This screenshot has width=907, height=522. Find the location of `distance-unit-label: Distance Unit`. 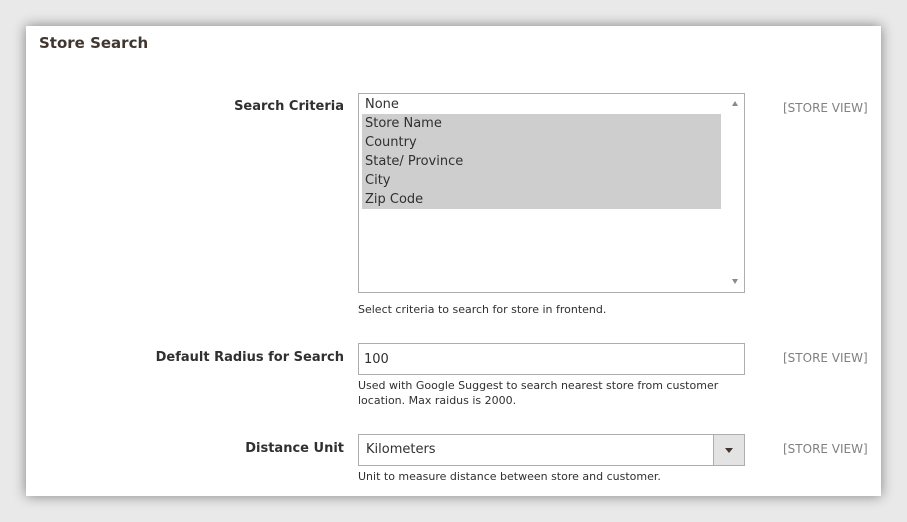

distance-unit-label: Distance Unit is located at coordinates (294, 448).